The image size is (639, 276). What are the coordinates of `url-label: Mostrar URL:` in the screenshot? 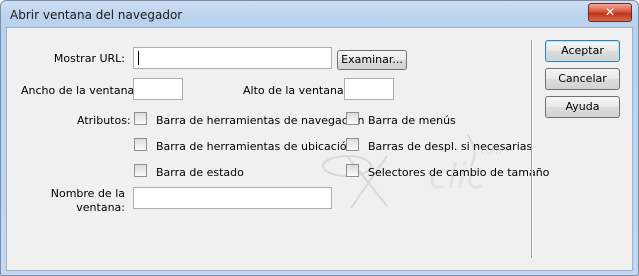 It's located at (89, 58).